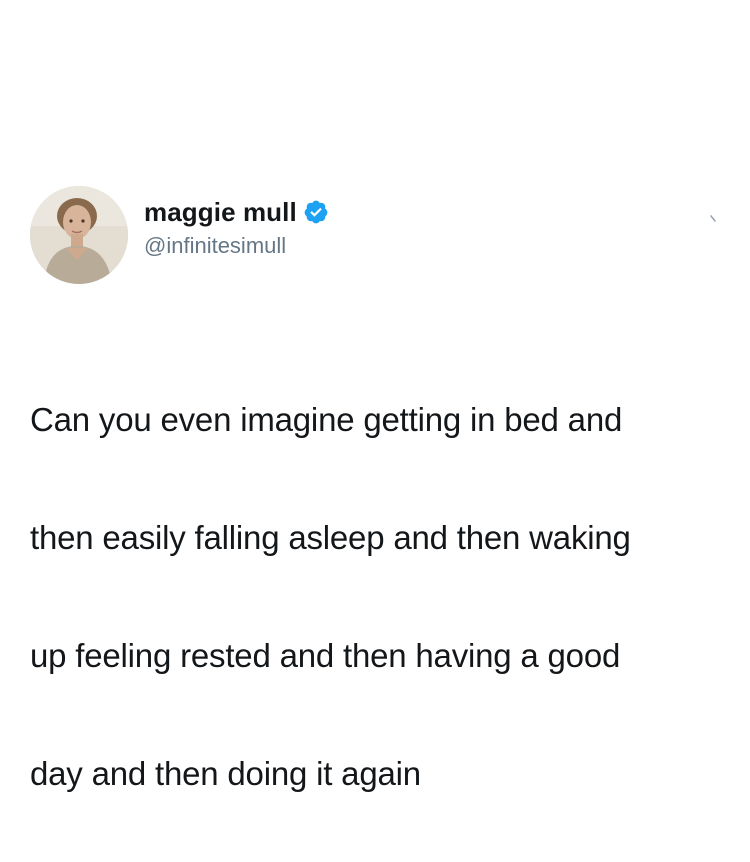 The height and width of the screenshot is (862, 750). I want to click on author-display-name: maggie mull, so click(220, 212).